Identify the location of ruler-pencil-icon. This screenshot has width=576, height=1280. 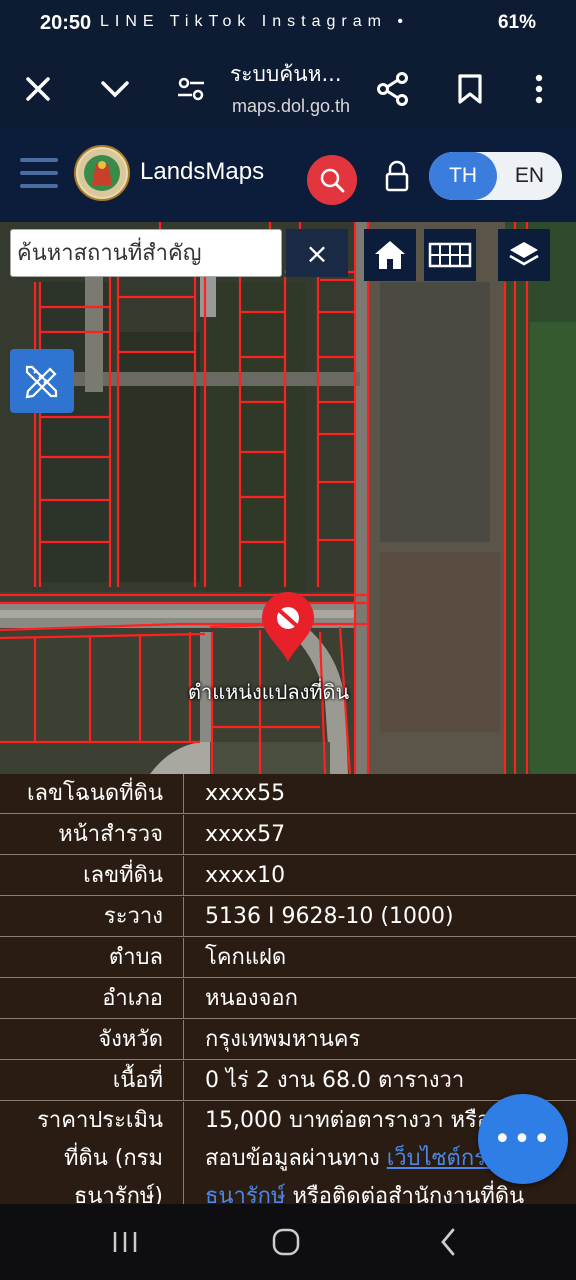
(41, 382).